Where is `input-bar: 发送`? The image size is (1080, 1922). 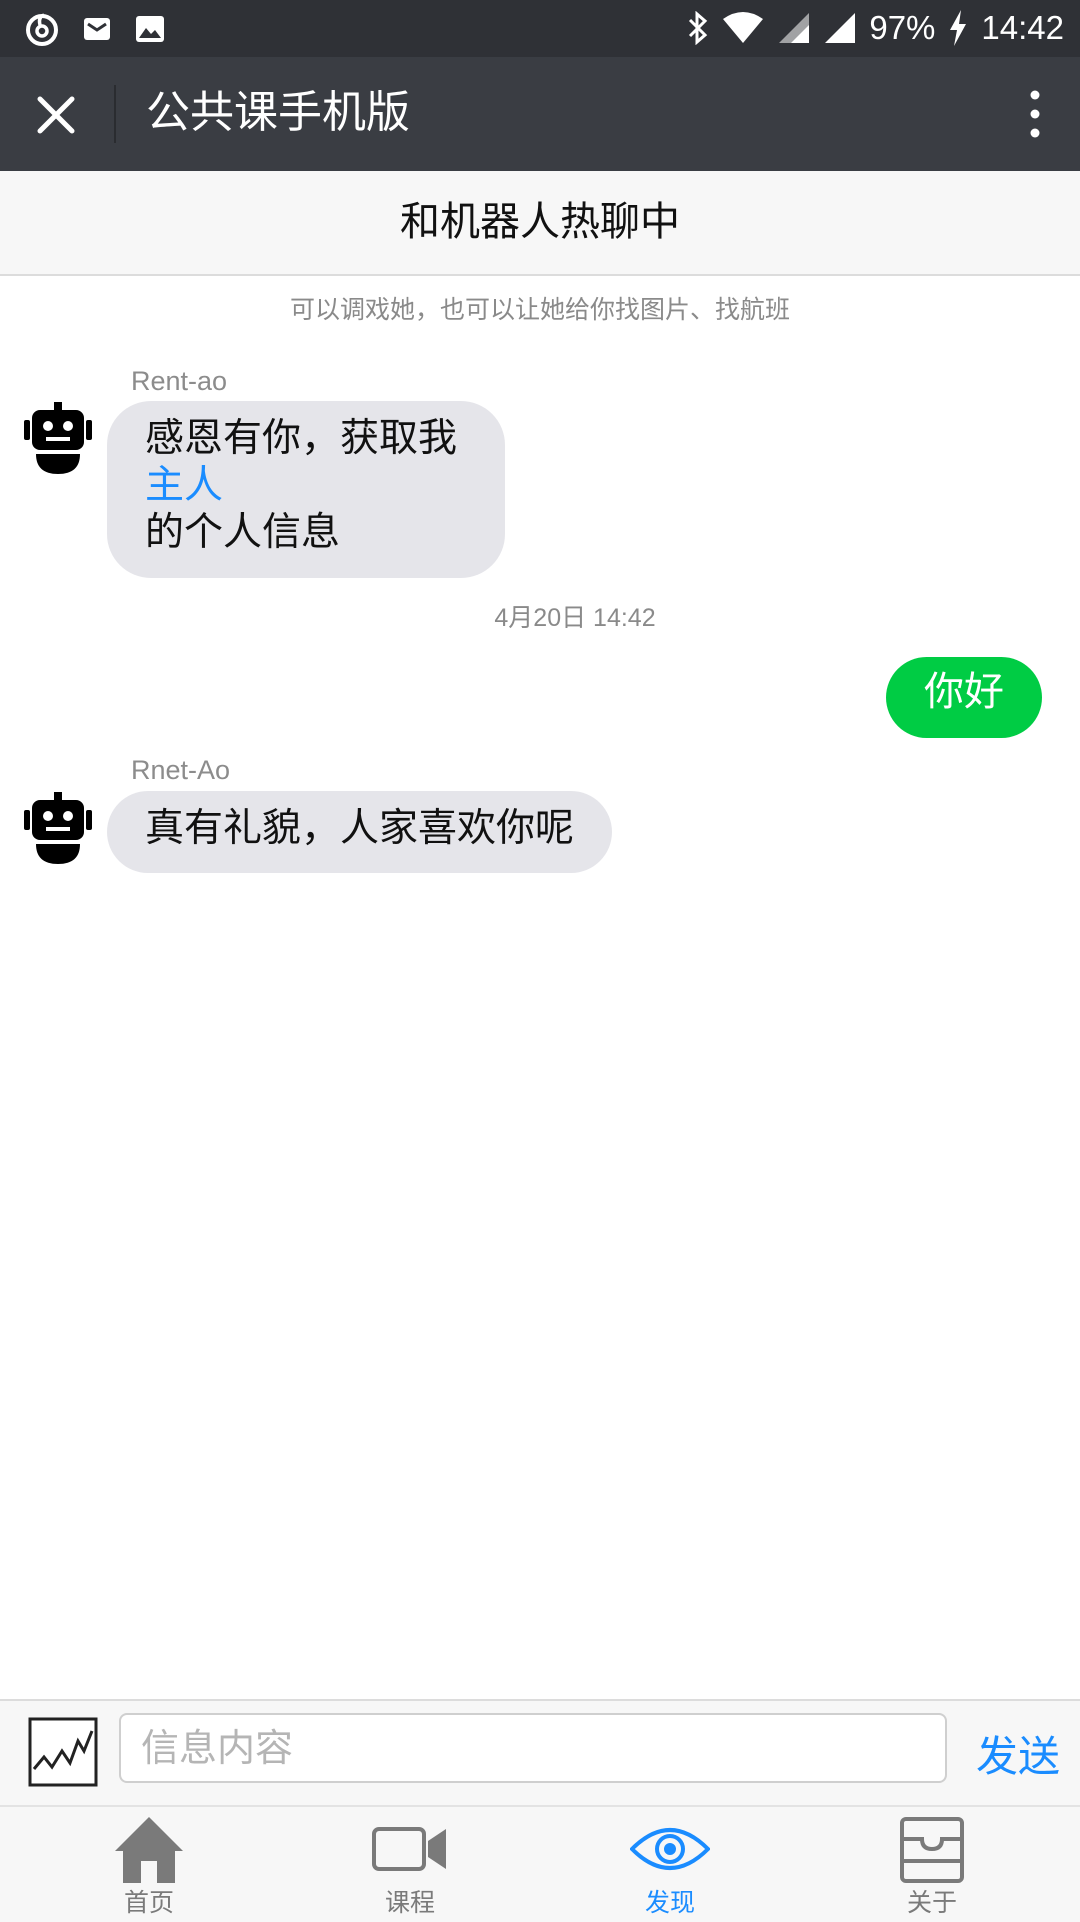
input-bar: 发送 is located at coordinates (540, 1752).